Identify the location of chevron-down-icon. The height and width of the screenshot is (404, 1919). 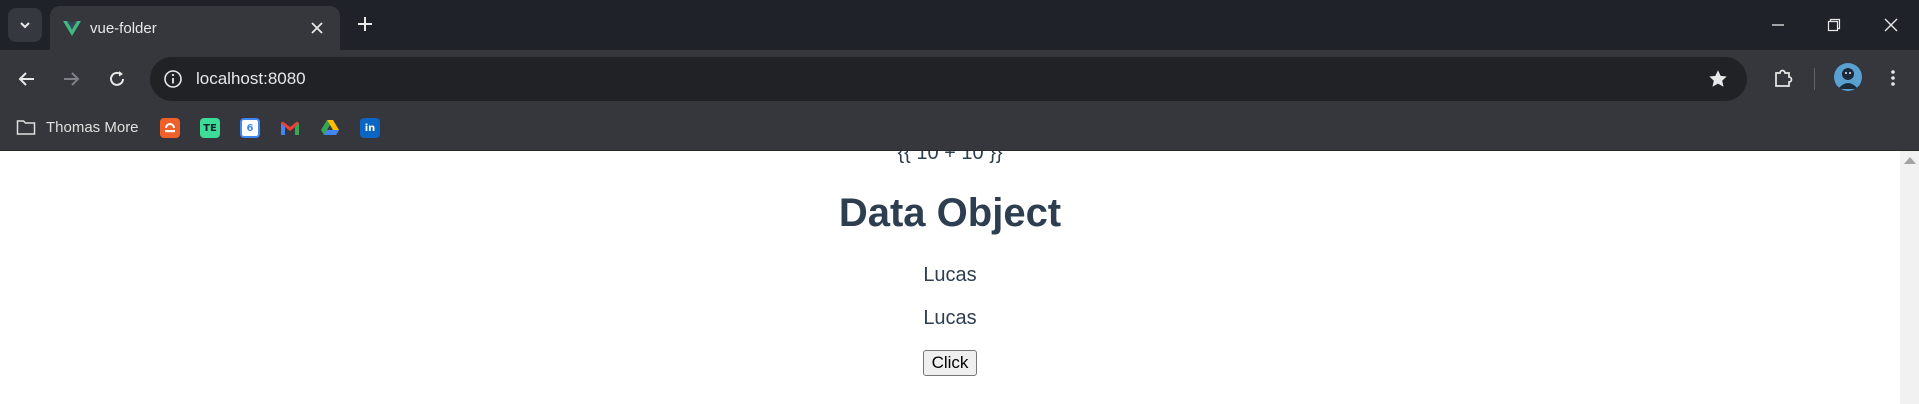
(25, 25).